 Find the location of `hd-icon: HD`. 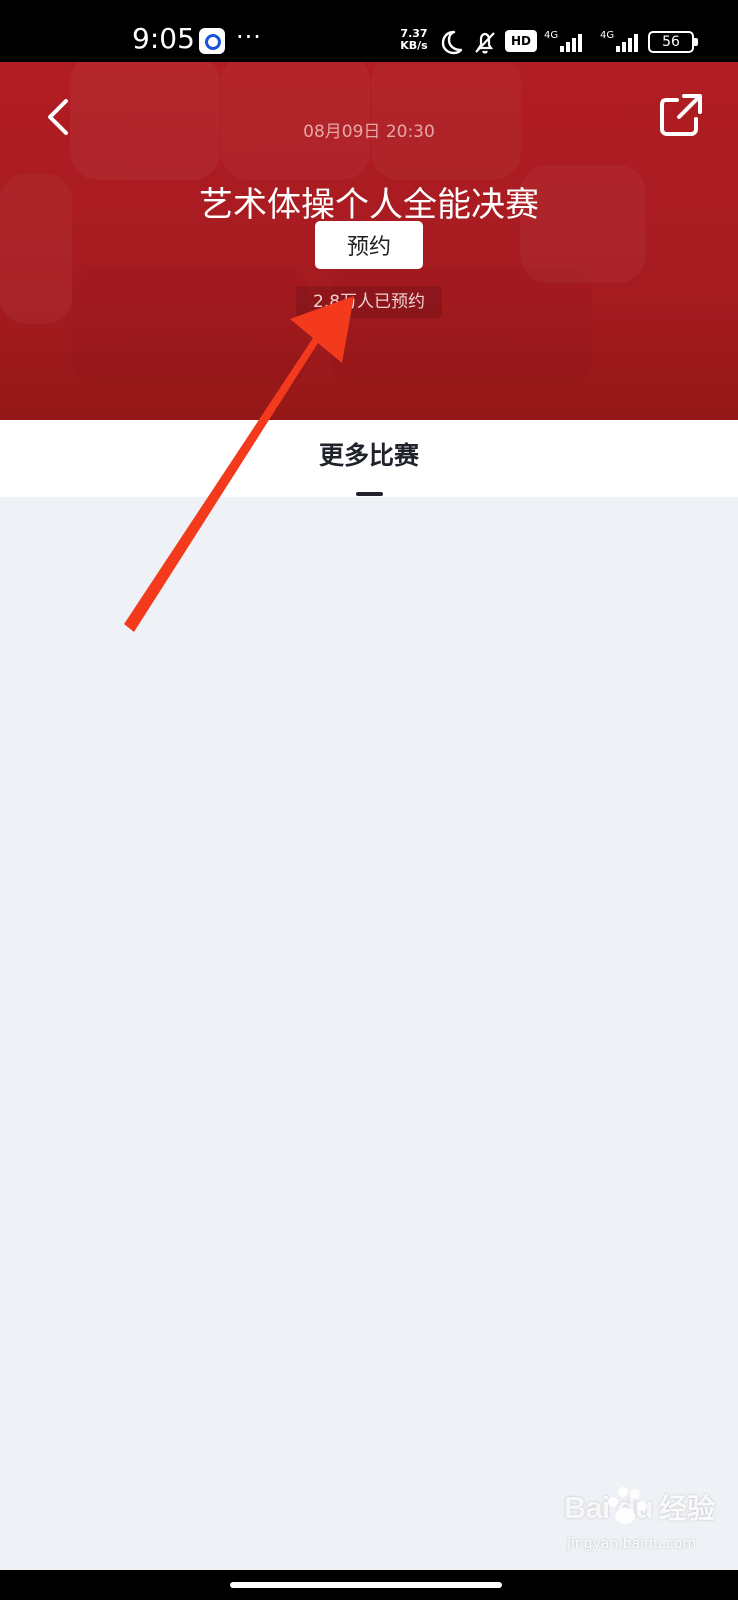

hd-icon: HD is located at coordinates (521, 41).